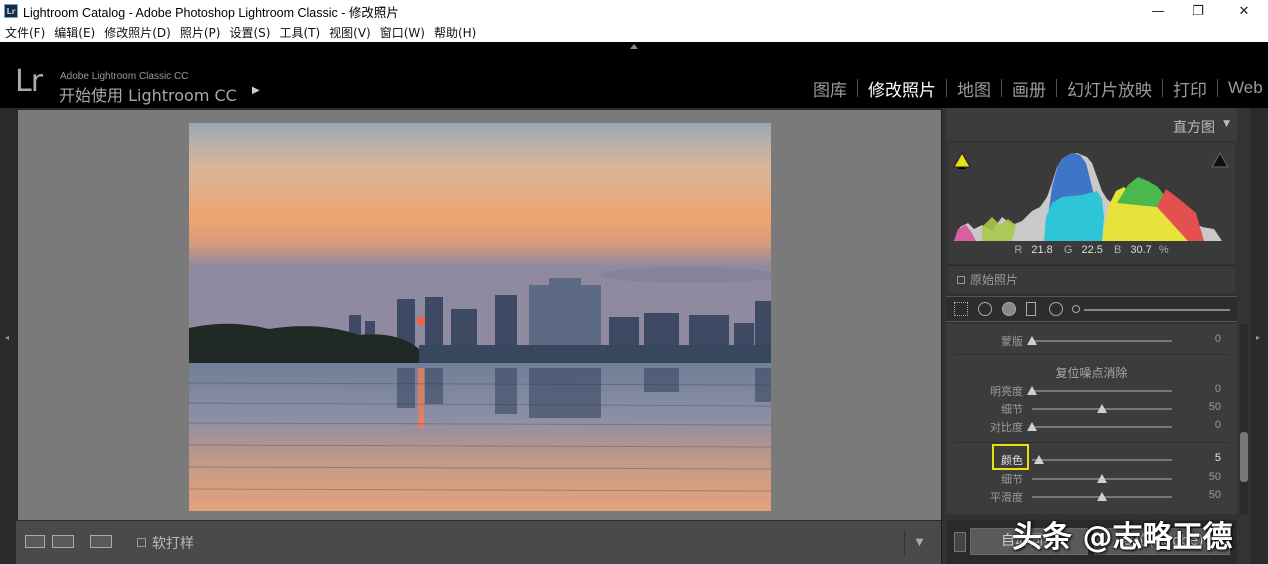  Describe the element at coordinates (101, 541) in the screenshot. I see `before-after-view-icon` at that location.